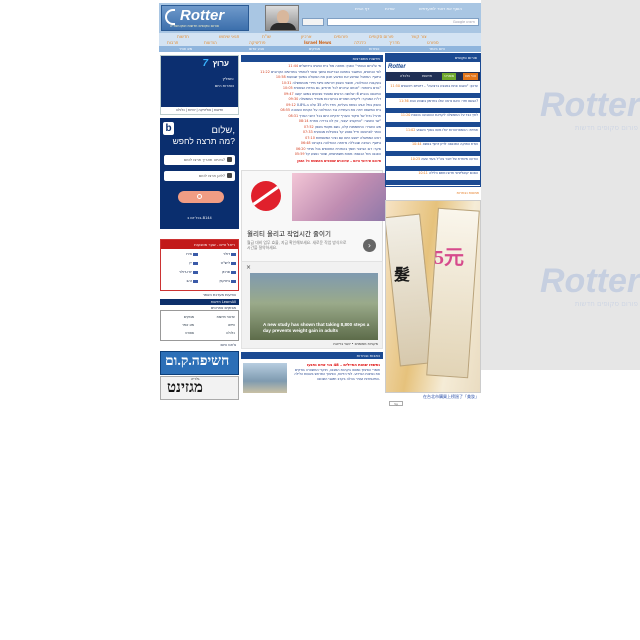 The height and width of the screenshot is (640, 640). I want to click on left-box-link: מזג אוויר, so click(188, 325).